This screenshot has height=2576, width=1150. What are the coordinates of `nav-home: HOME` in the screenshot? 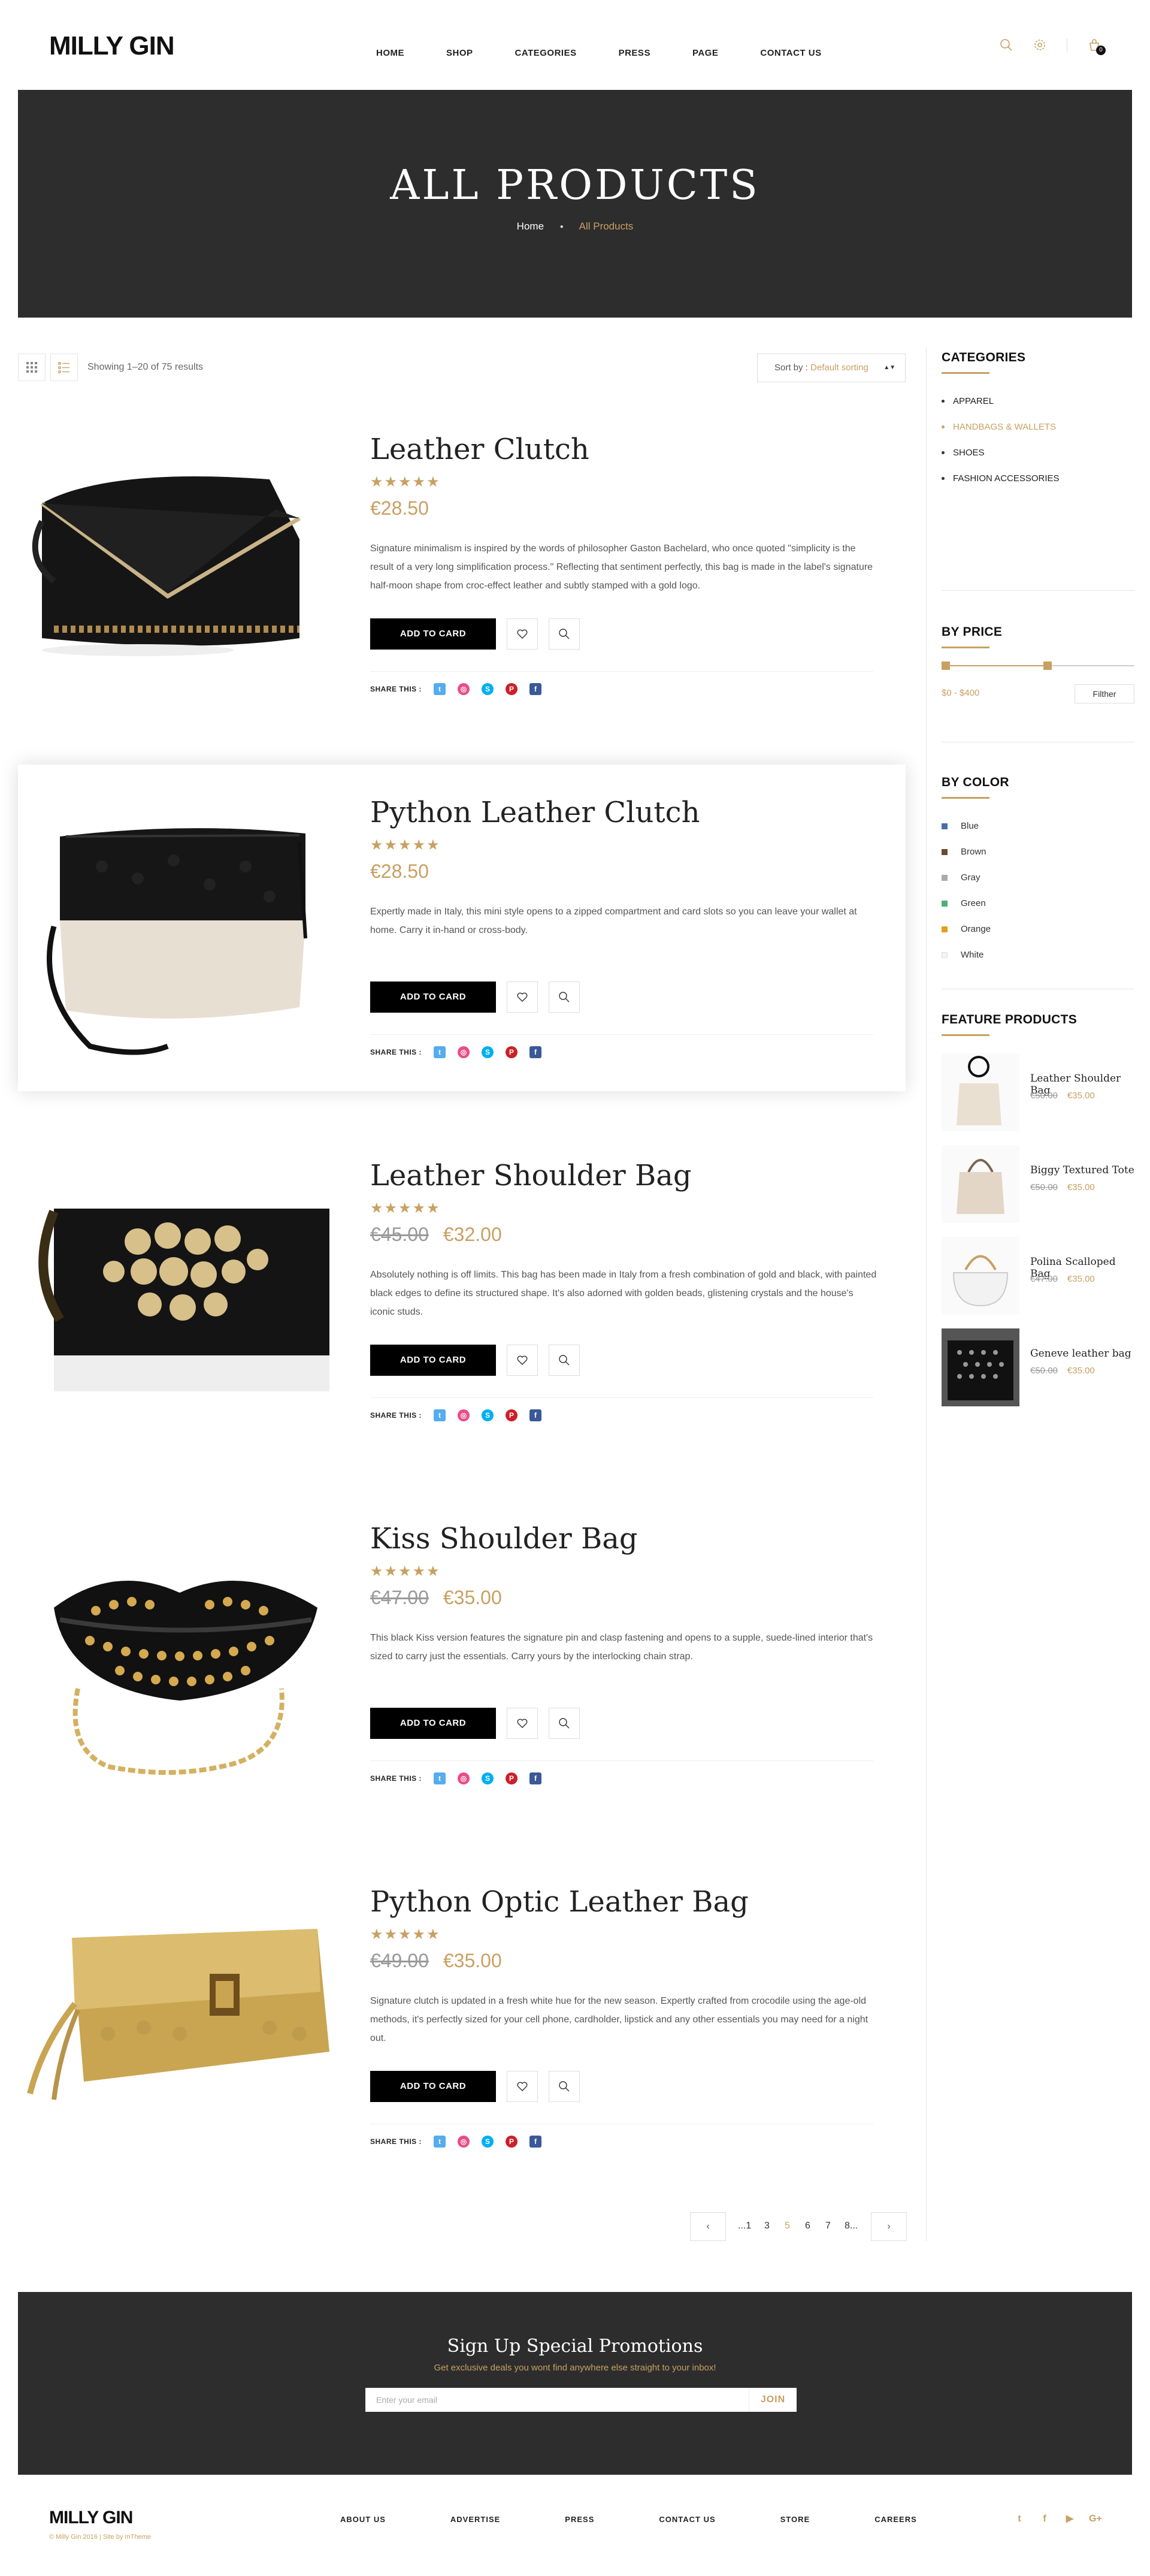 It's located at (390, 53).